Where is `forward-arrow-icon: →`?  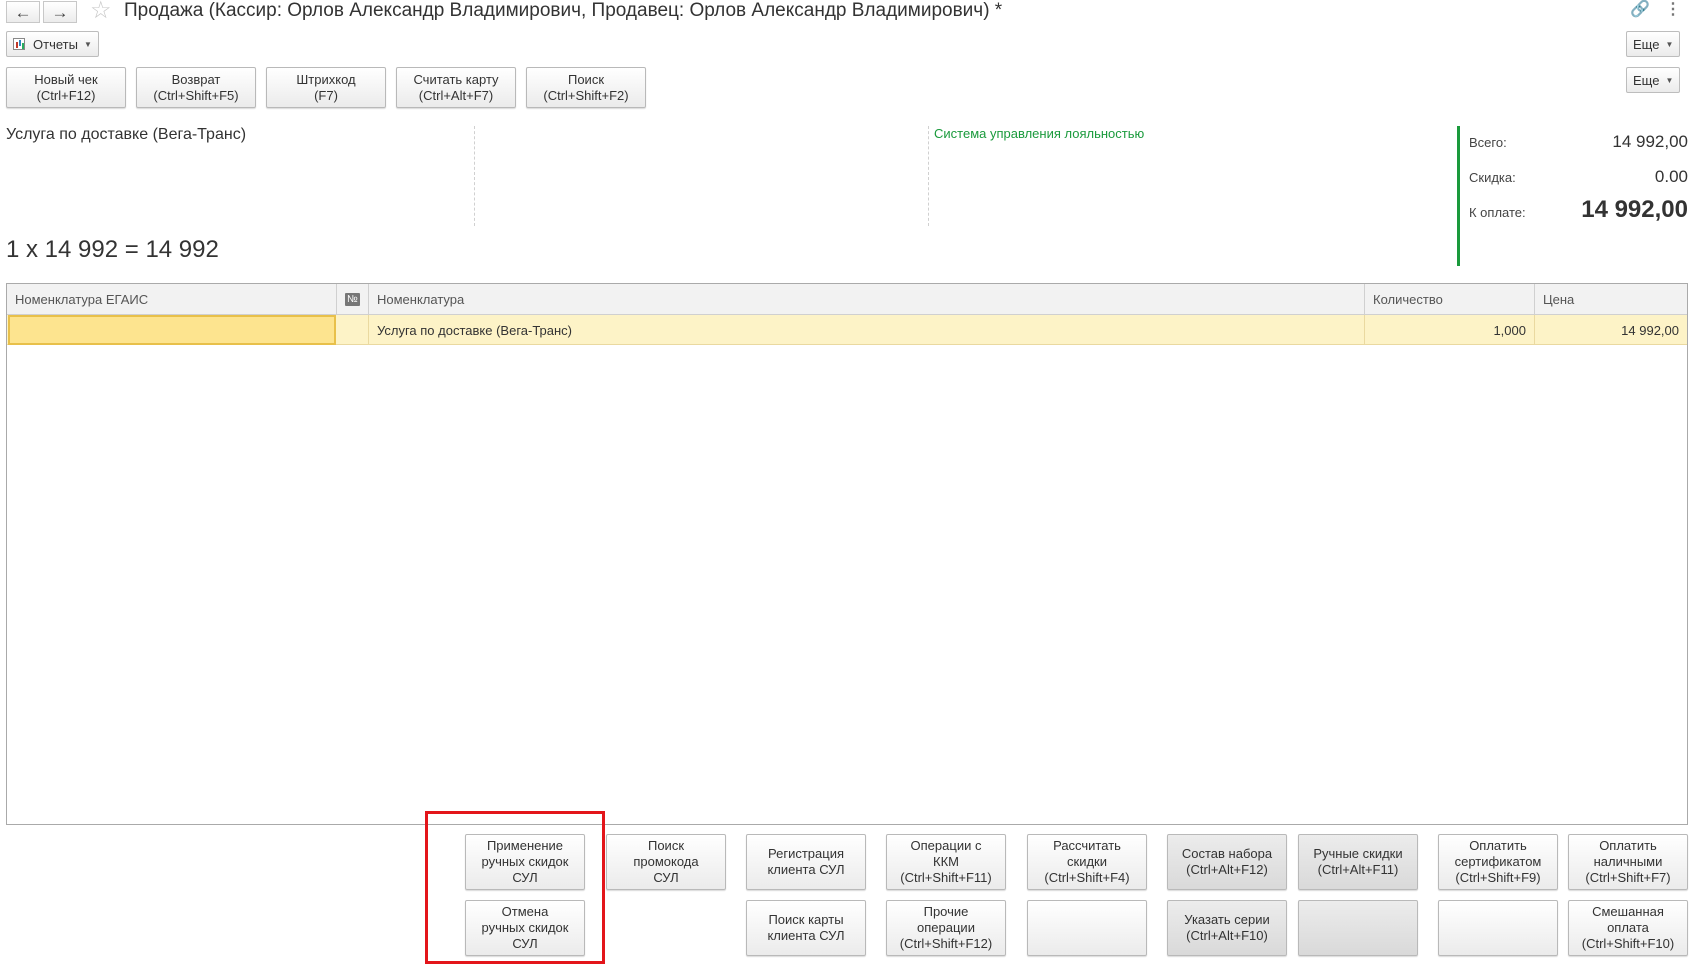
forward-arrow-icon: → is located at coordinates (60, 12).